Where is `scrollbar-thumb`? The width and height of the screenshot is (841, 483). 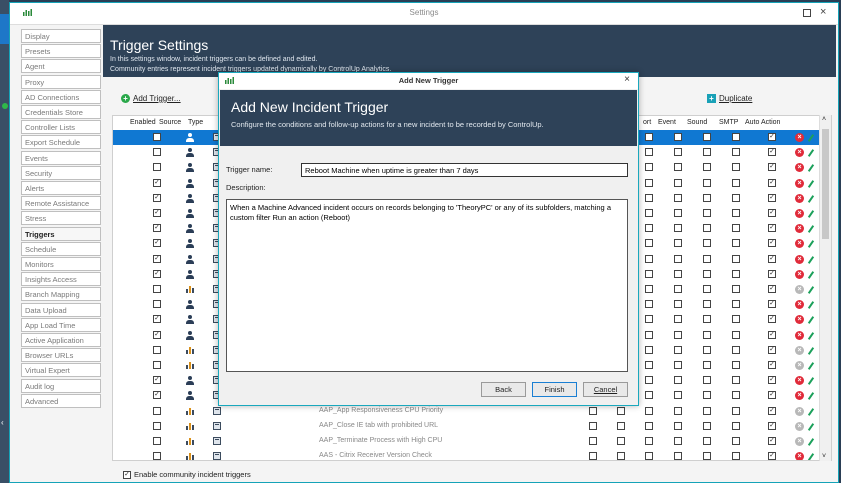 scrollbar-thumb is located at coordinates (825, 184).